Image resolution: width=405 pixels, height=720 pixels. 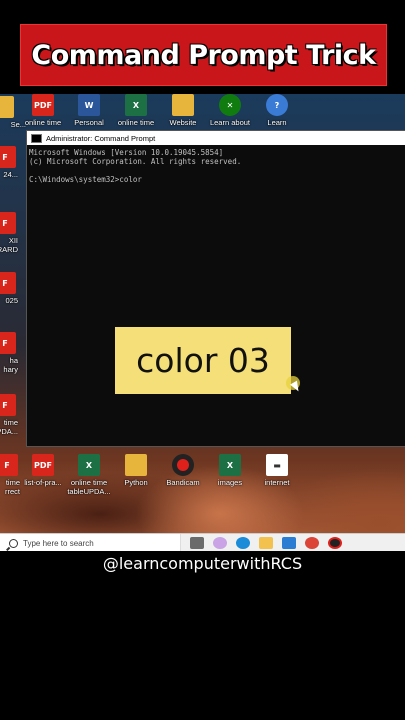 I want to click on desktop-icon-label: internet, so click(x=277, y=482).